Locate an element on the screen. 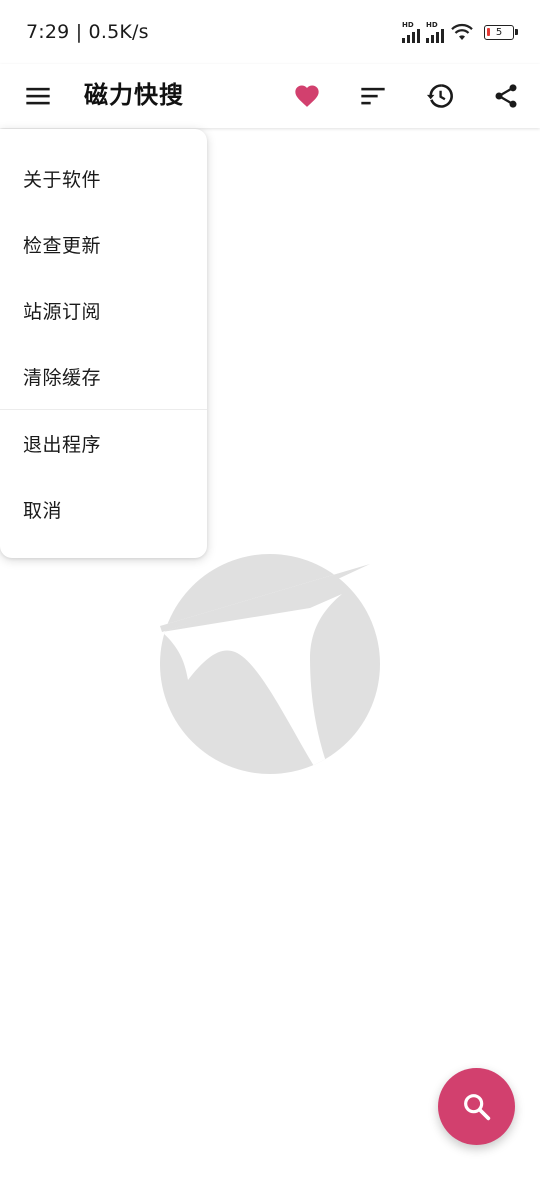 The width and height of the screenshot is (540, 1200). overflow-menu: 关于软件 检查更新 站源订阅 清除缓存 退出程序 取消 is located at coordinates (103, 343).